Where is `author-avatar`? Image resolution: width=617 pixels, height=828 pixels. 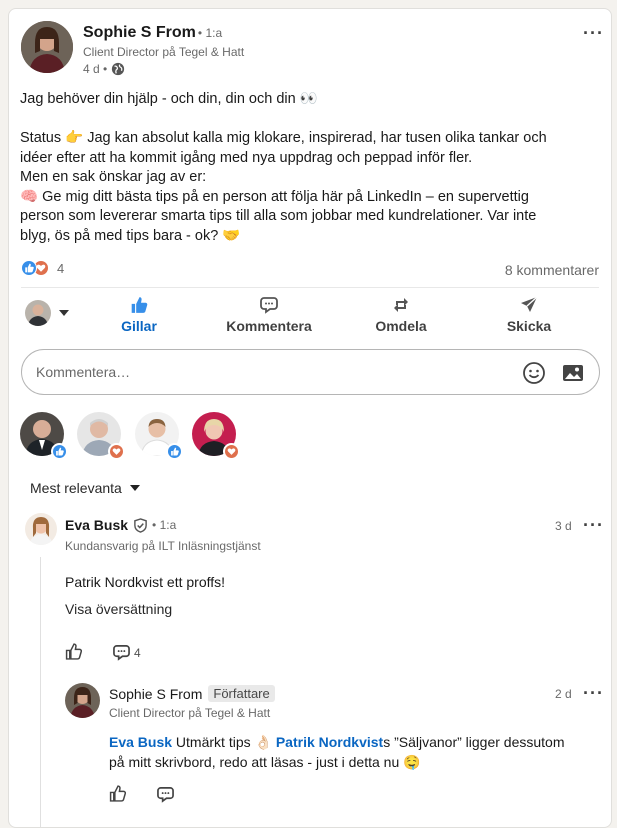
author-avatar is located at coordinates (47, 47).